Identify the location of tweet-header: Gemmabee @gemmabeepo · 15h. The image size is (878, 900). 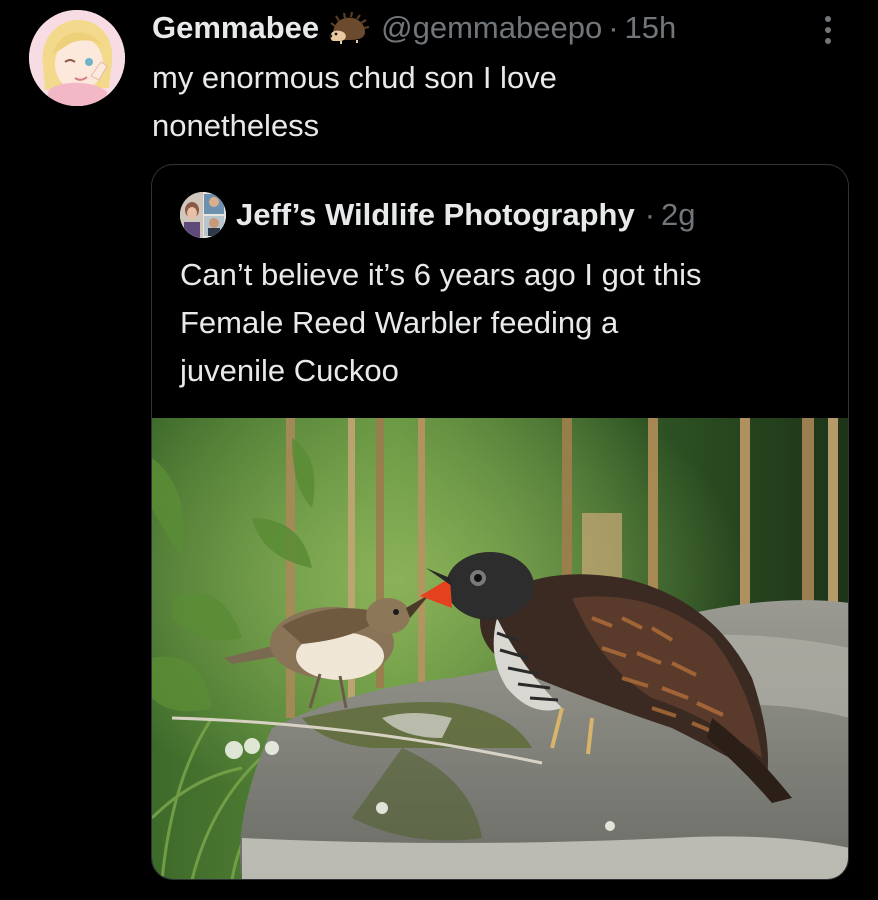
(414, 28).